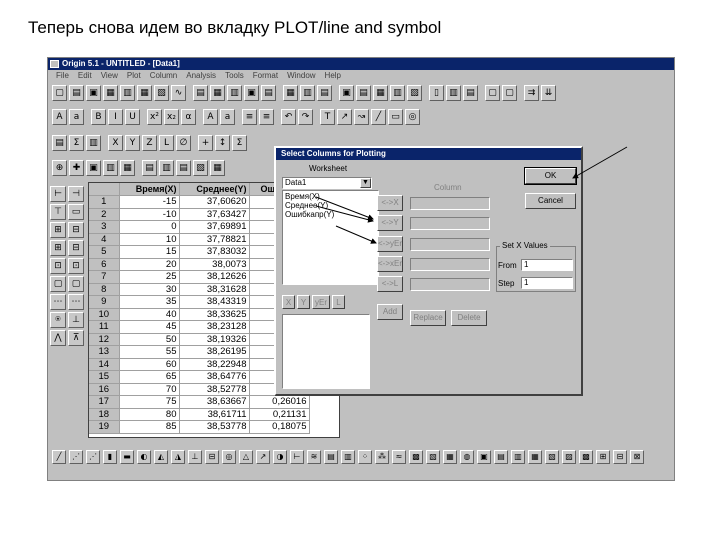 The image size is (720, 540). Describe the element at coordinates (390, 203) in the screenshot. I see `assign-x-button: <->X` at that location.